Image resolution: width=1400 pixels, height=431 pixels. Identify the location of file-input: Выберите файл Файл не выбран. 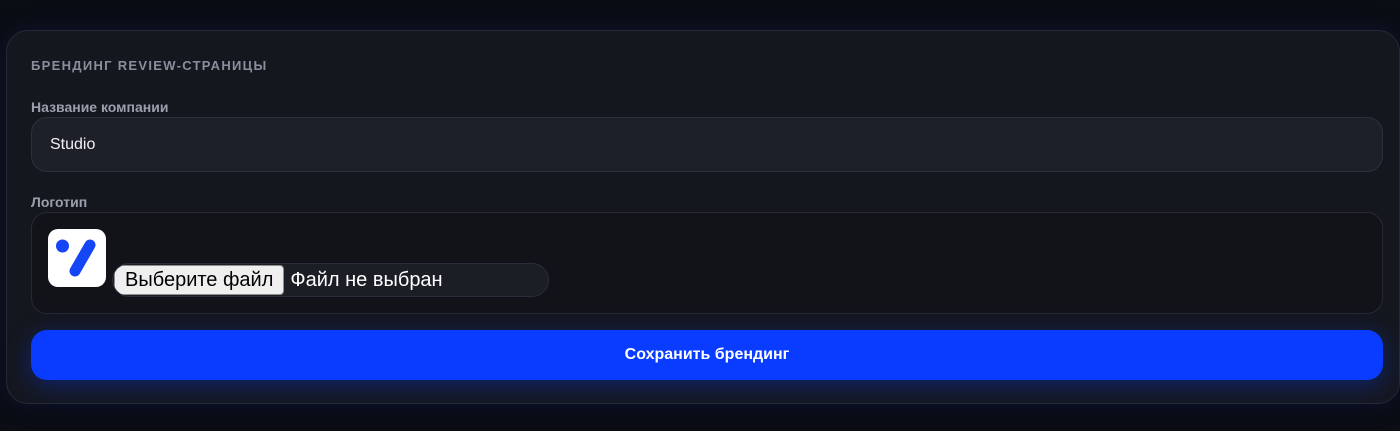
(330, 280).